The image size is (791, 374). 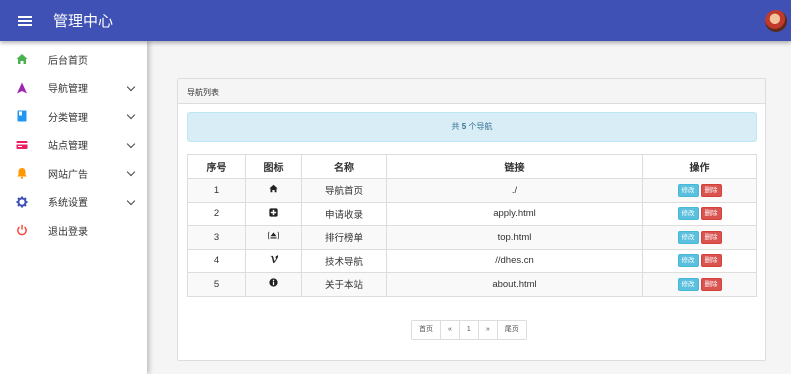 I want to click on cell-name: 申请收录, so click(x=344, y=213).